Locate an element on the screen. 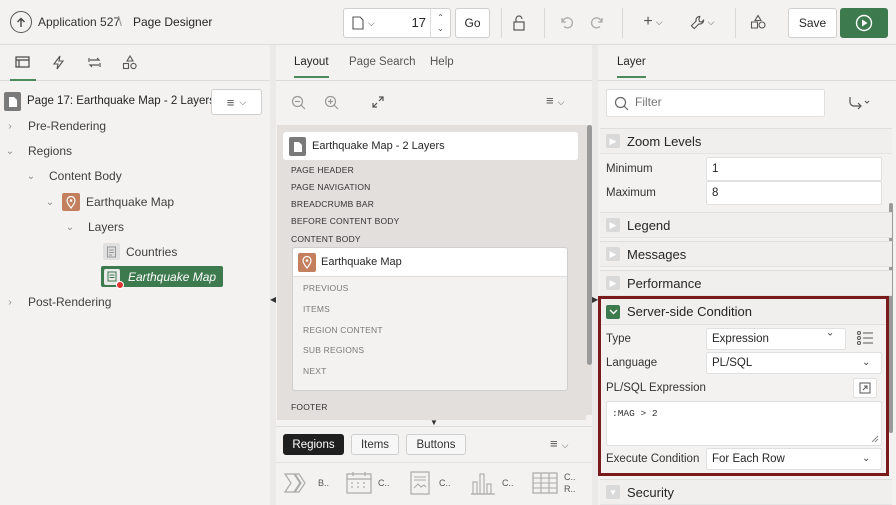 The height and width of the screenshot is (505, 896). zoom-in-icon is located at coordinates (331, 102).